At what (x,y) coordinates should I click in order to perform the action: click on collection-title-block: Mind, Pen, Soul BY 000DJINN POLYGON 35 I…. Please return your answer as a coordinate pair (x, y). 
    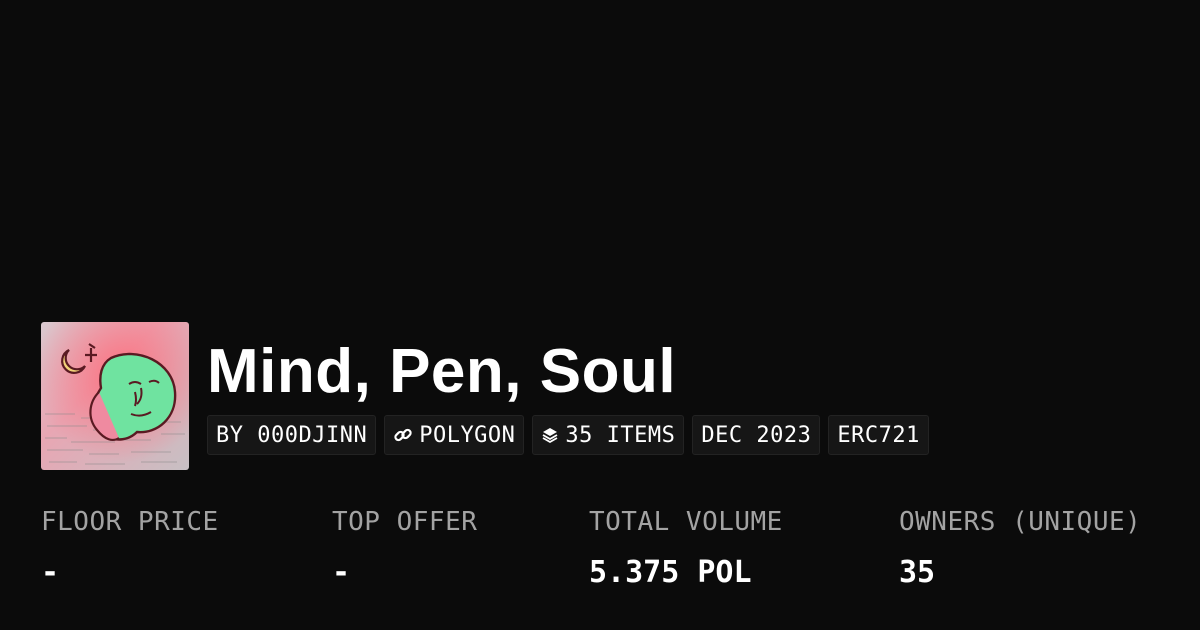
    Looking at the image, I should click on (572, 388).